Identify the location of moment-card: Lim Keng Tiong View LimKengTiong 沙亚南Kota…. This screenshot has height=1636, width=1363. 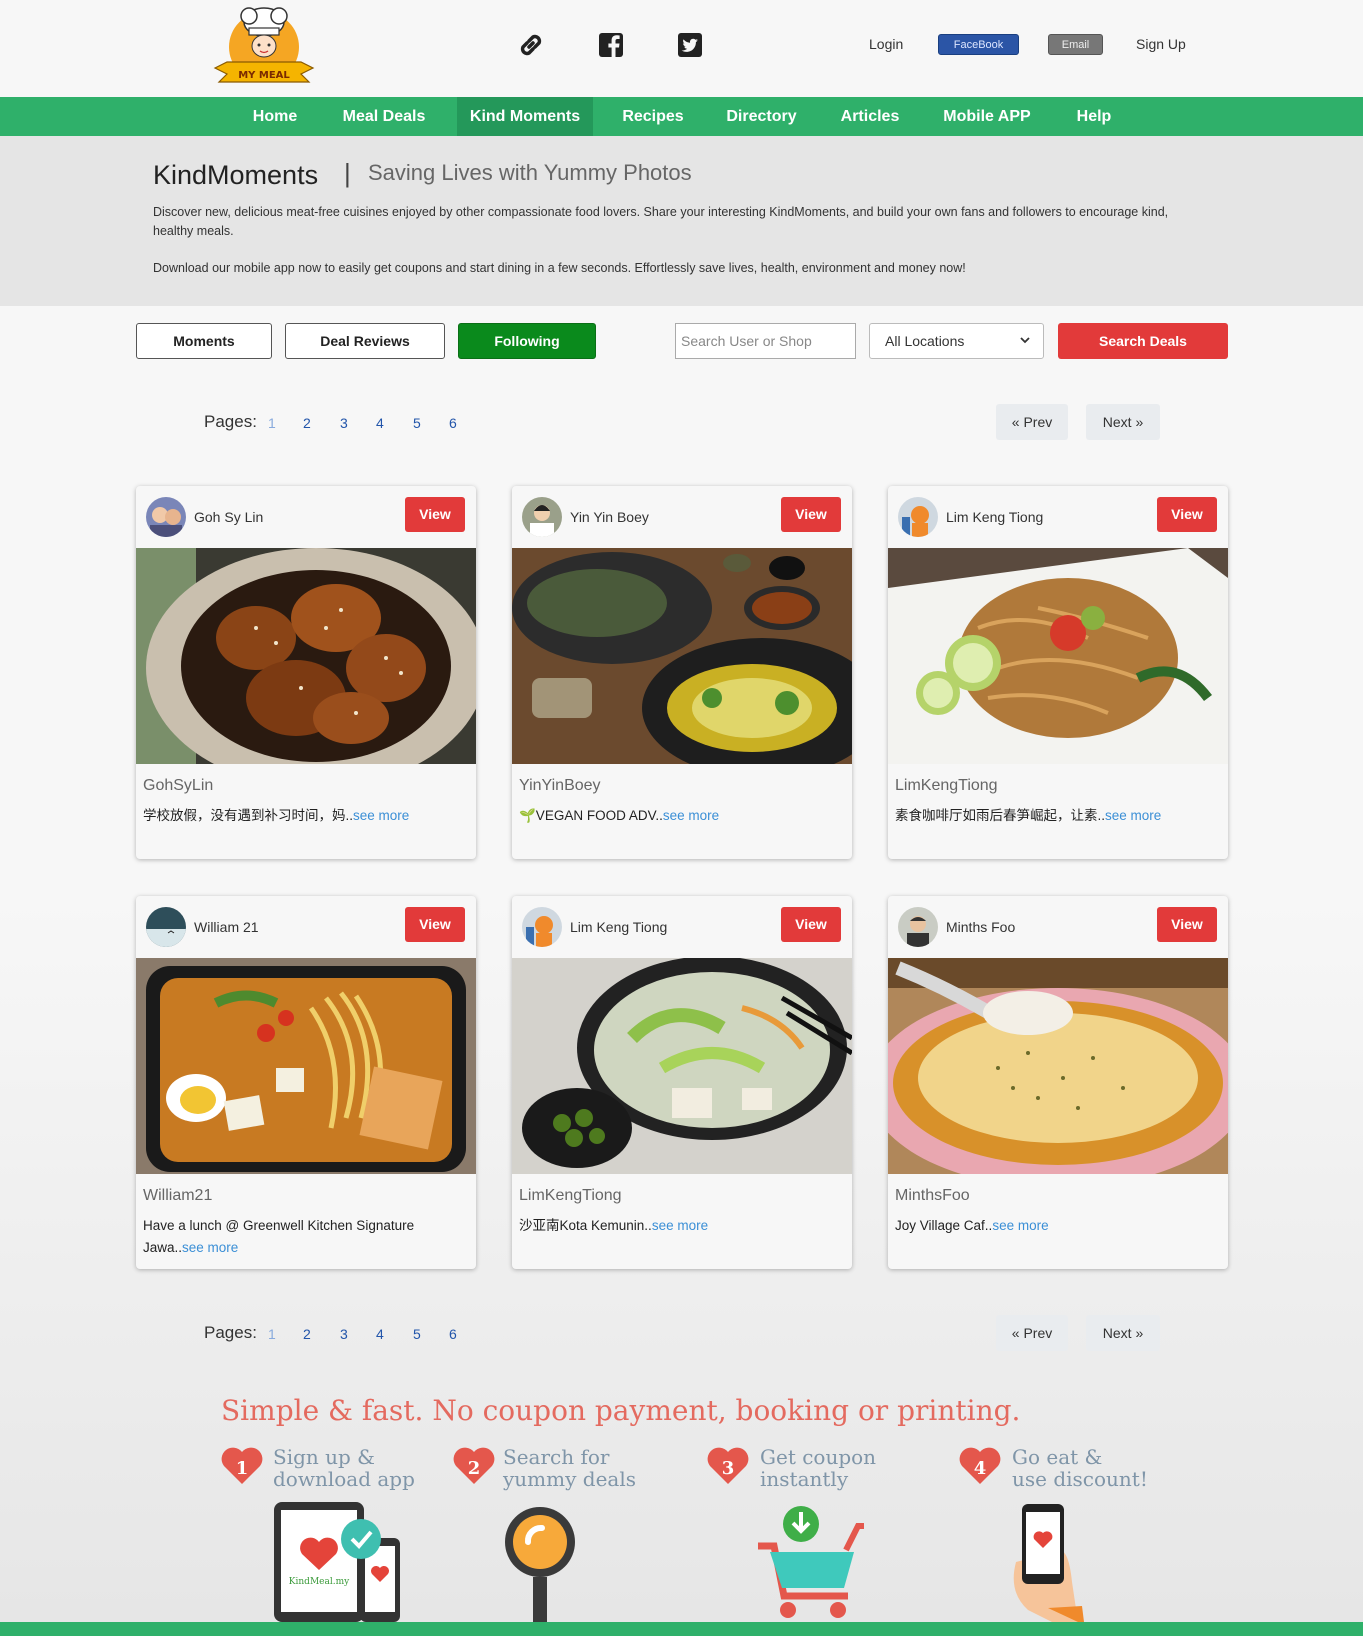
(682, 1082).